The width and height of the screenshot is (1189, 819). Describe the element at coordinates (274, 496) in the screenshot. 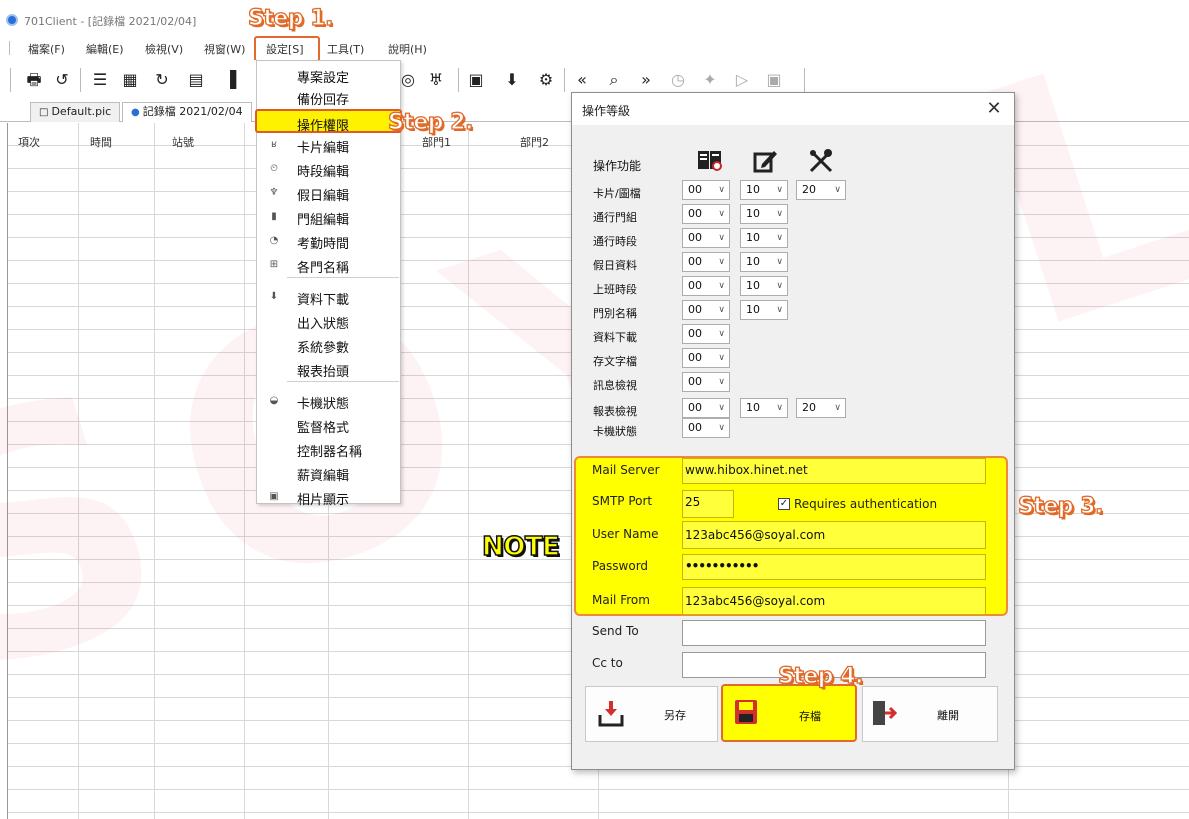

I see `photo-icon: ▣` at that location.